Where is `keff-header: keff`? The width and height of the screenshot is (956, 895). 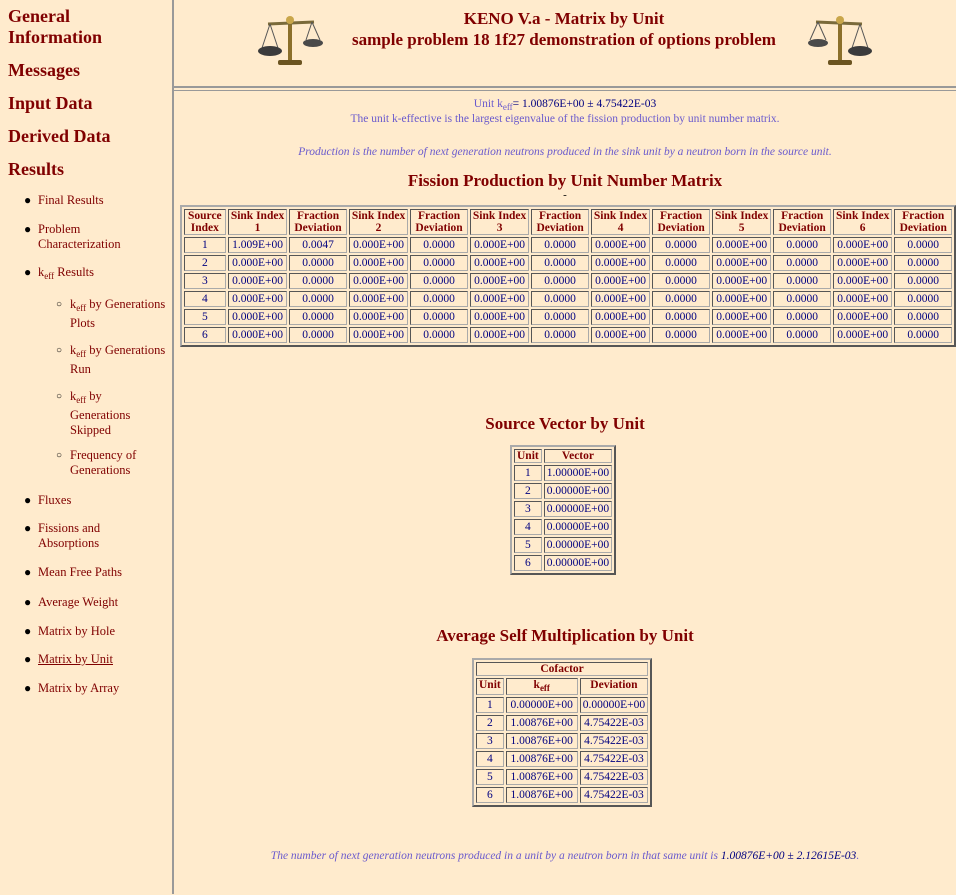
keff-header: keff is located at coordinates (541, 686).